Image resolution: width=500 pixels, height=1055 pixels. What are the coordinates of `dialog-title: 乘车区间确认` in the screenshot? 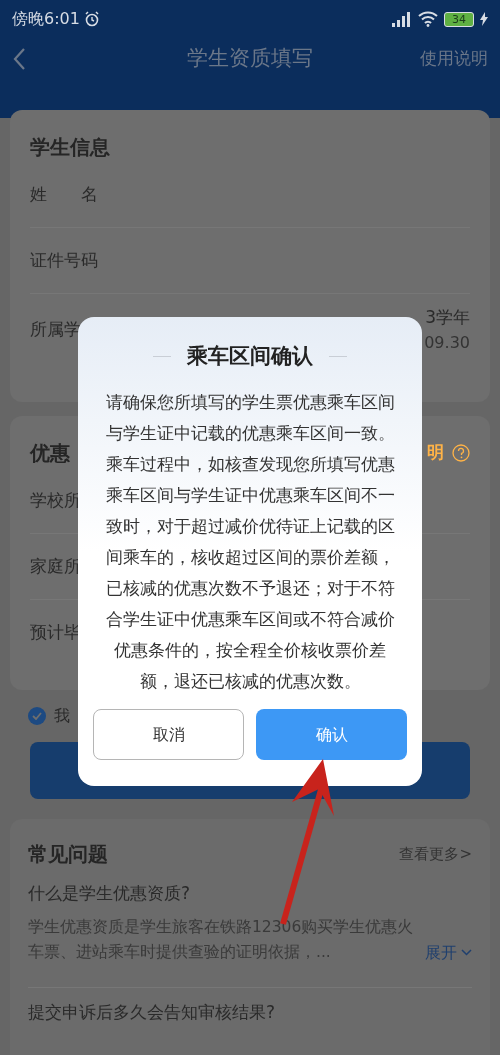 It's located at (250, 356).